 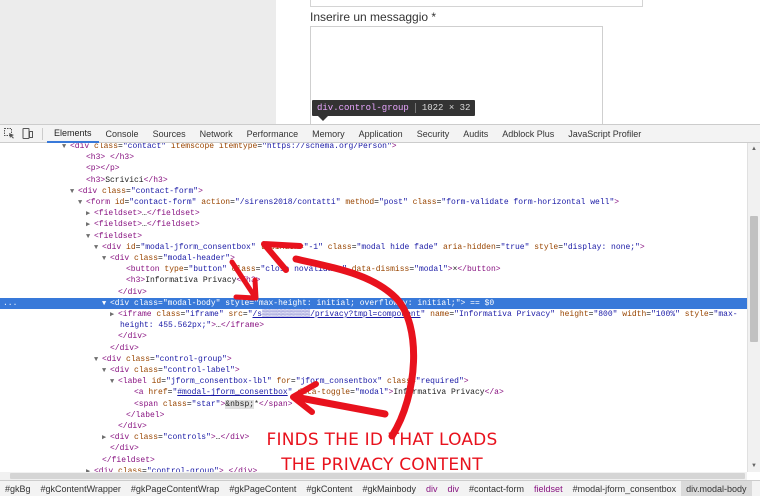 I want to click on tab-security: Security, so click(x=433, y=134).